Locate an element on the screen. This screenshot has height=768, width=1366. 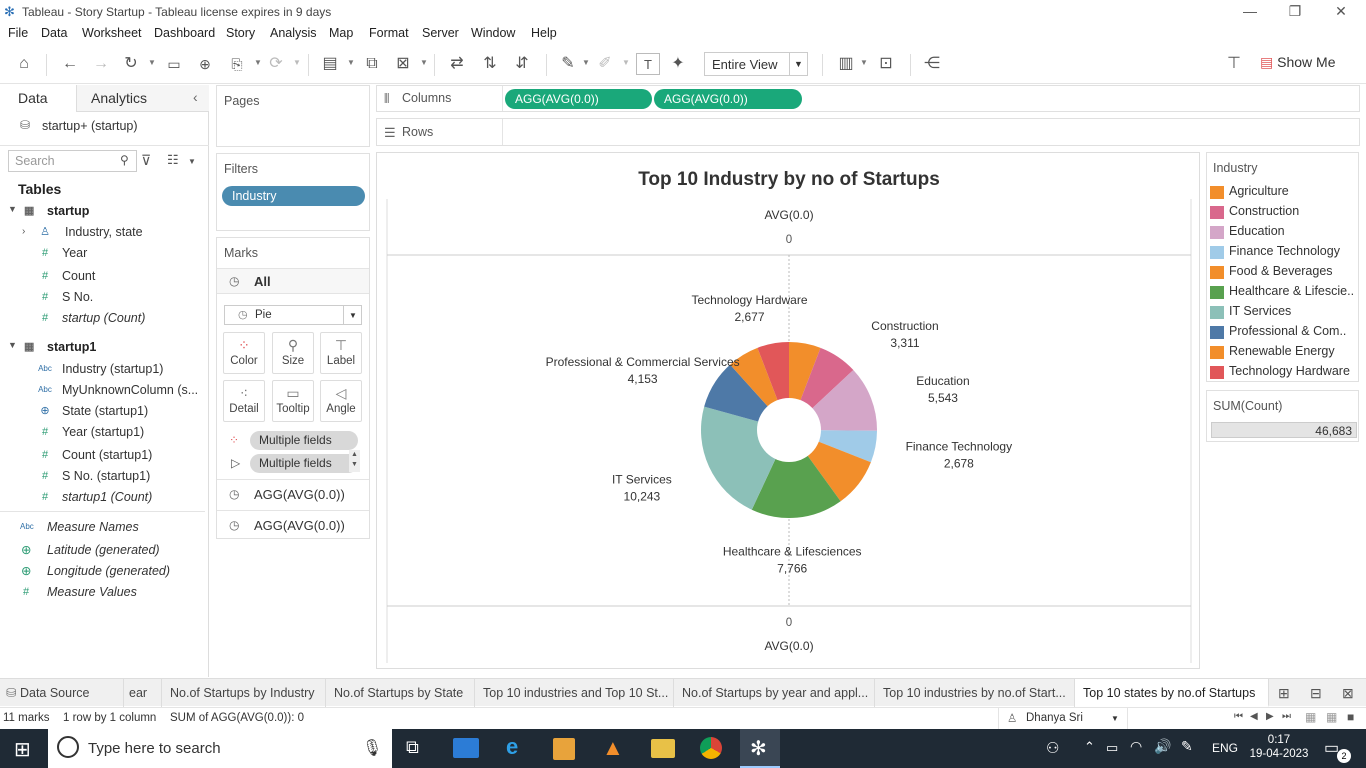
minimize-button: — is located at coordinates (1250, 12).